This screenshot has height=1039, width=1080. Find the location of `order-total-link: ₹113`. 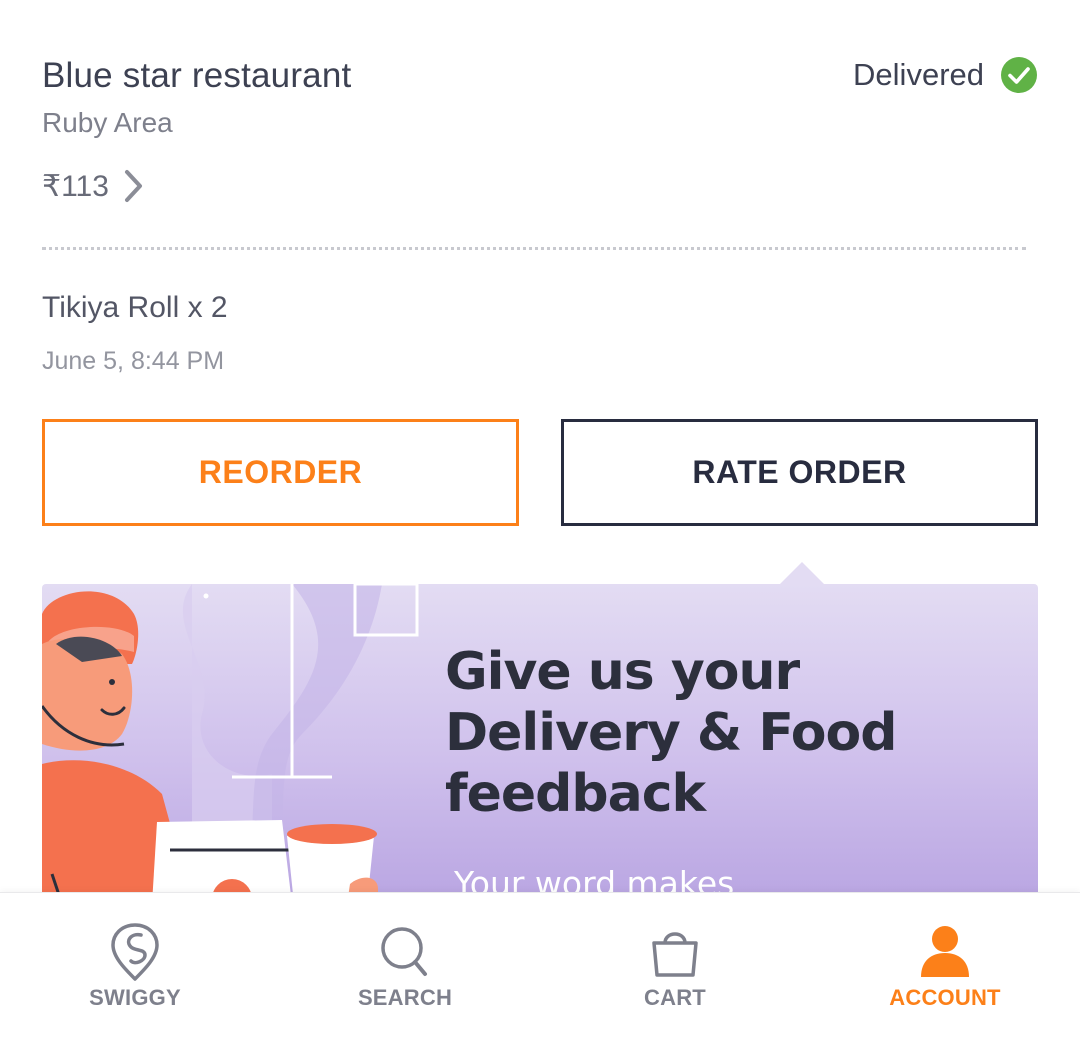

order-total-link: ₹113 is located at coordinates (93, 186).